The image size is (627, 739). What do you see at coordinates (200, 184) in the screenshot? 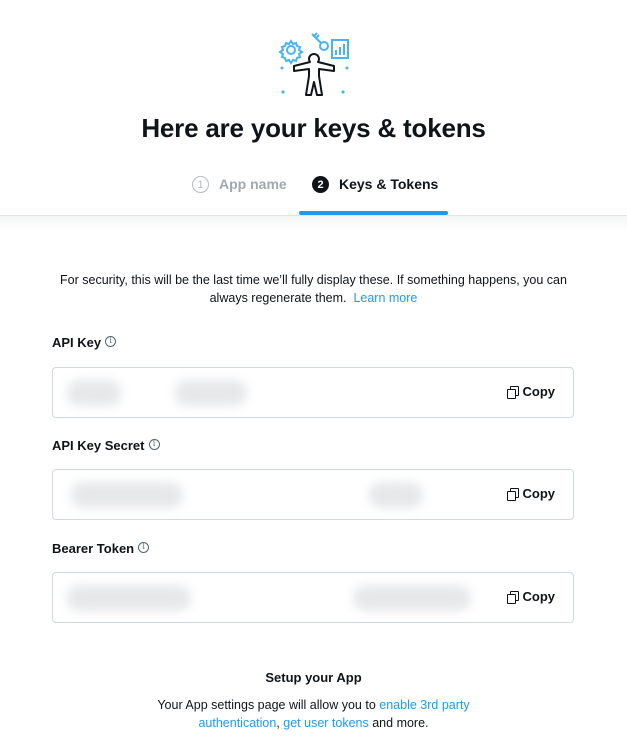
I see `step-number-badge: 1` at bounding box center [200, 184].